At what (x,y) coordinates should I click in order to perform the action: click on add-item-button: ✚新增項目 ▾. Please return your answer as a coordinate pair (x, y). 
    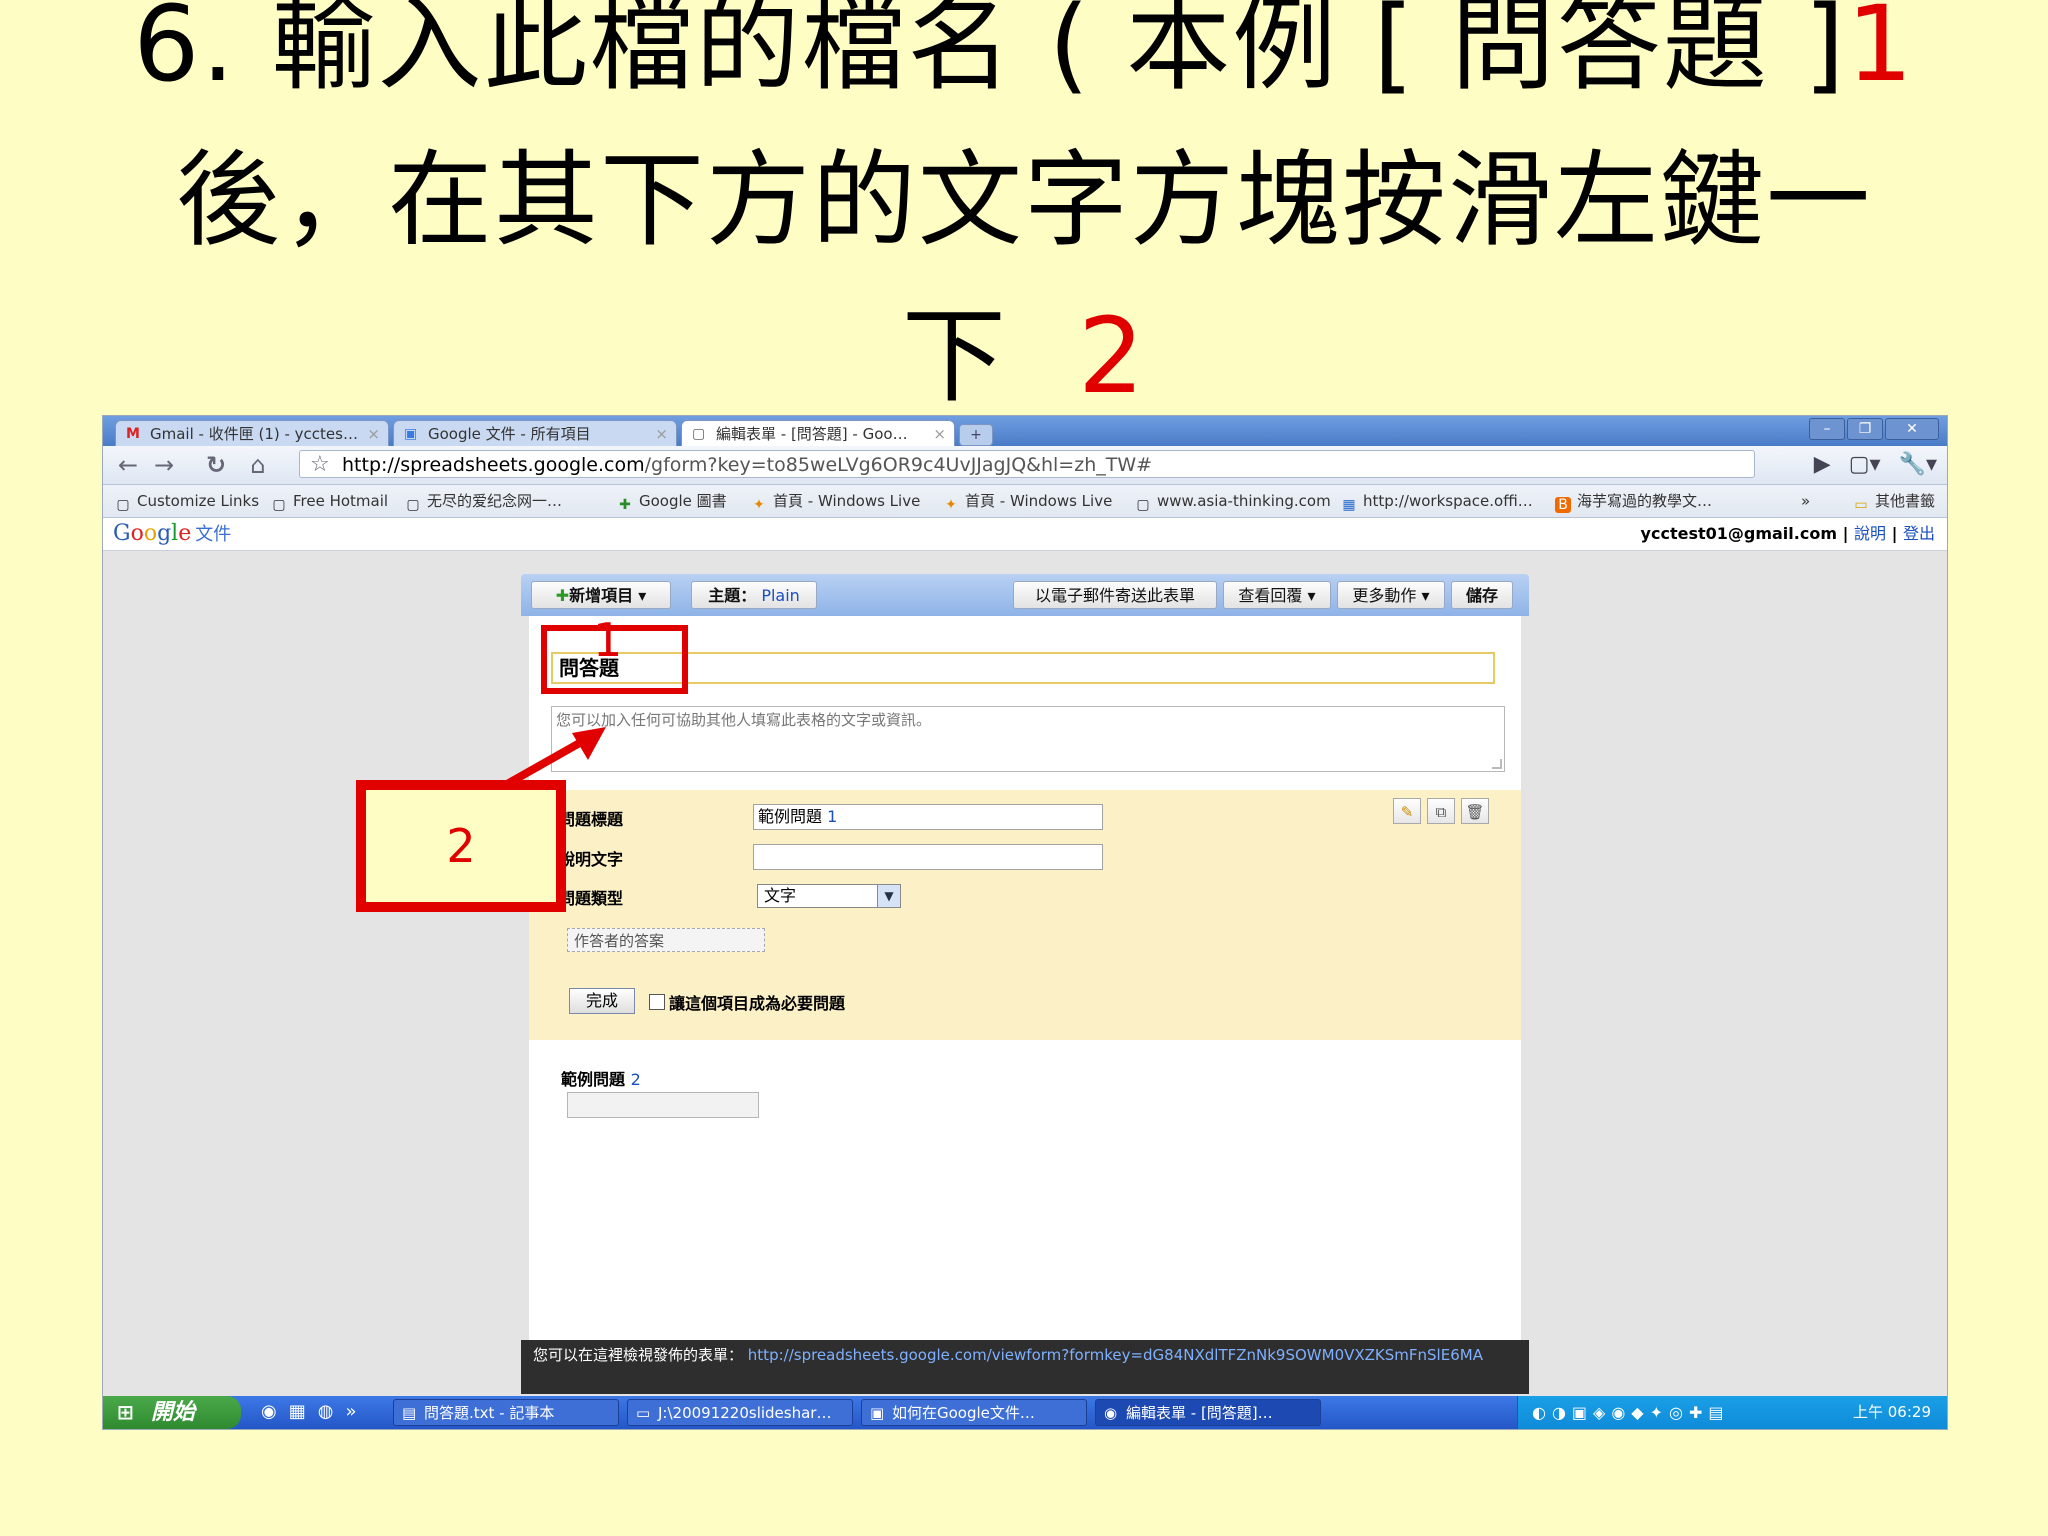
    Looking at the image, I should click on (601, 595).